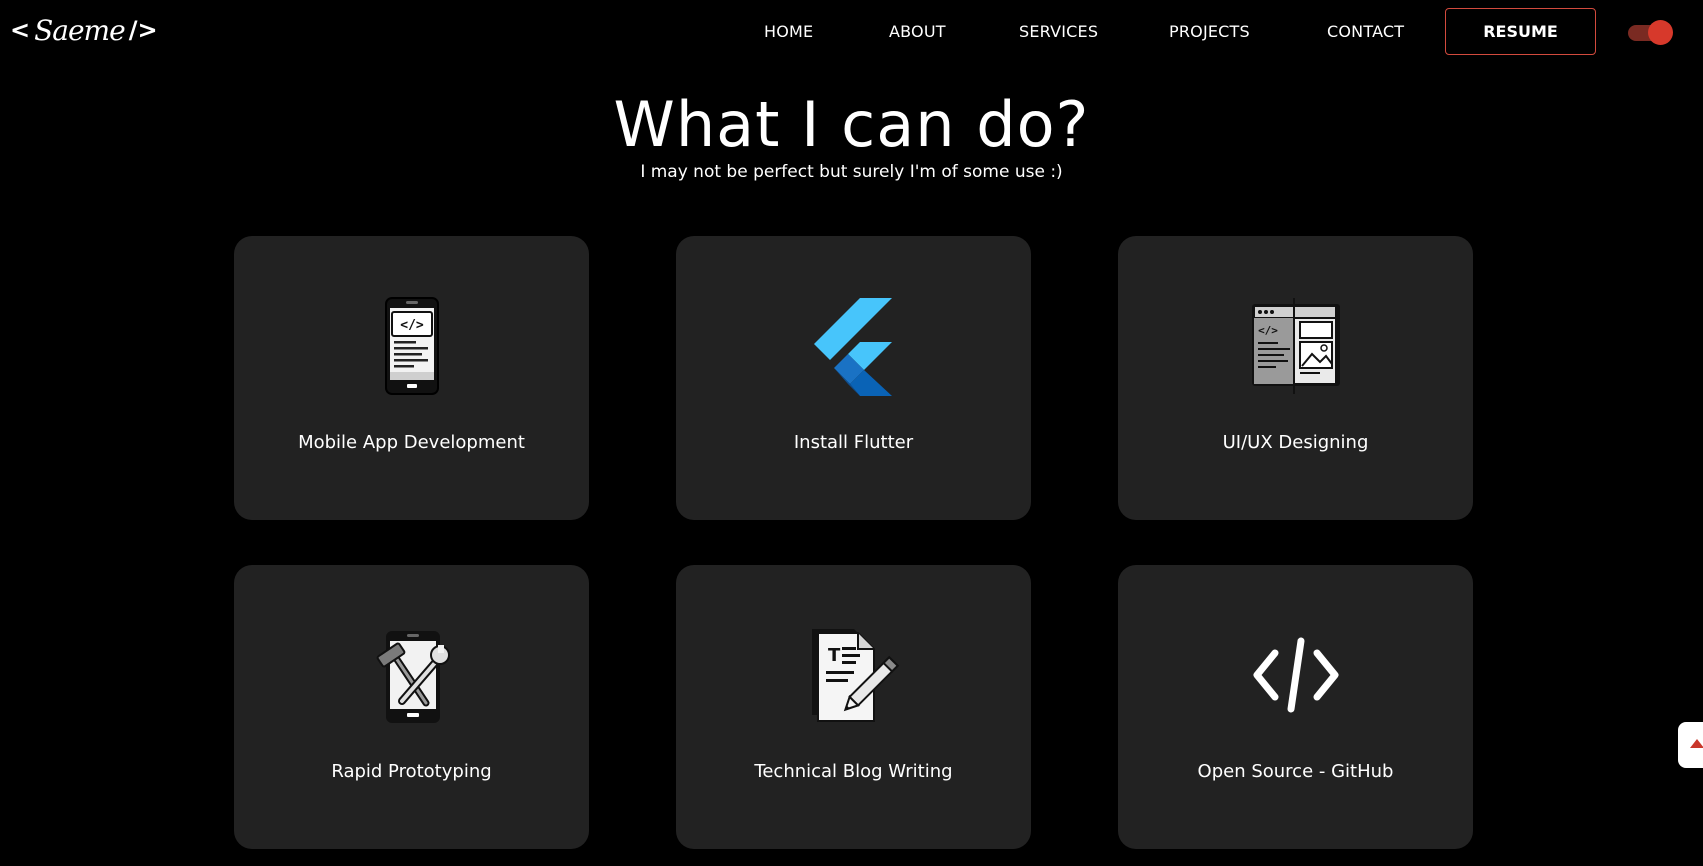 This screenshot has height=866, width=1703. What do you see at coordinates (853, 346) in the screenshot?
I see `flutter-icon` at bounding box center [853, 346].